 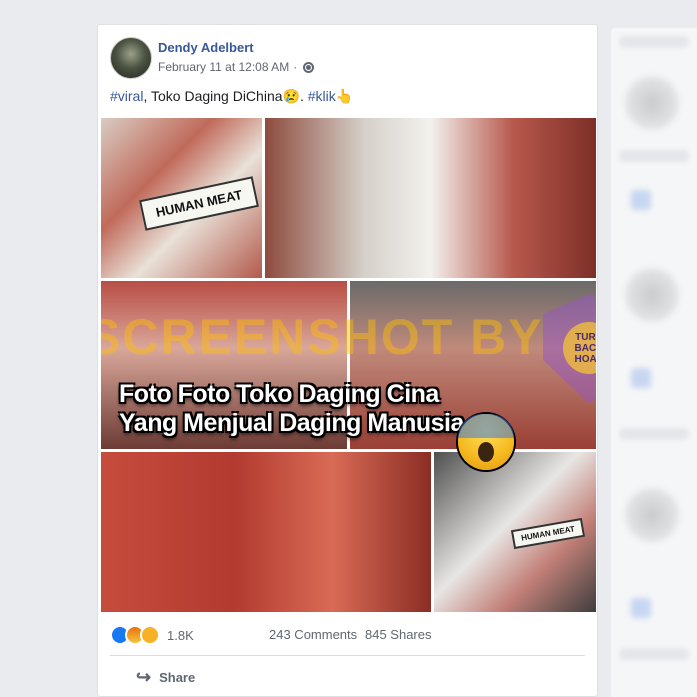 What do you see at coordinates (309, 67) in the screenshot?
I see `globe-icon` at bounding box center [309, 67].